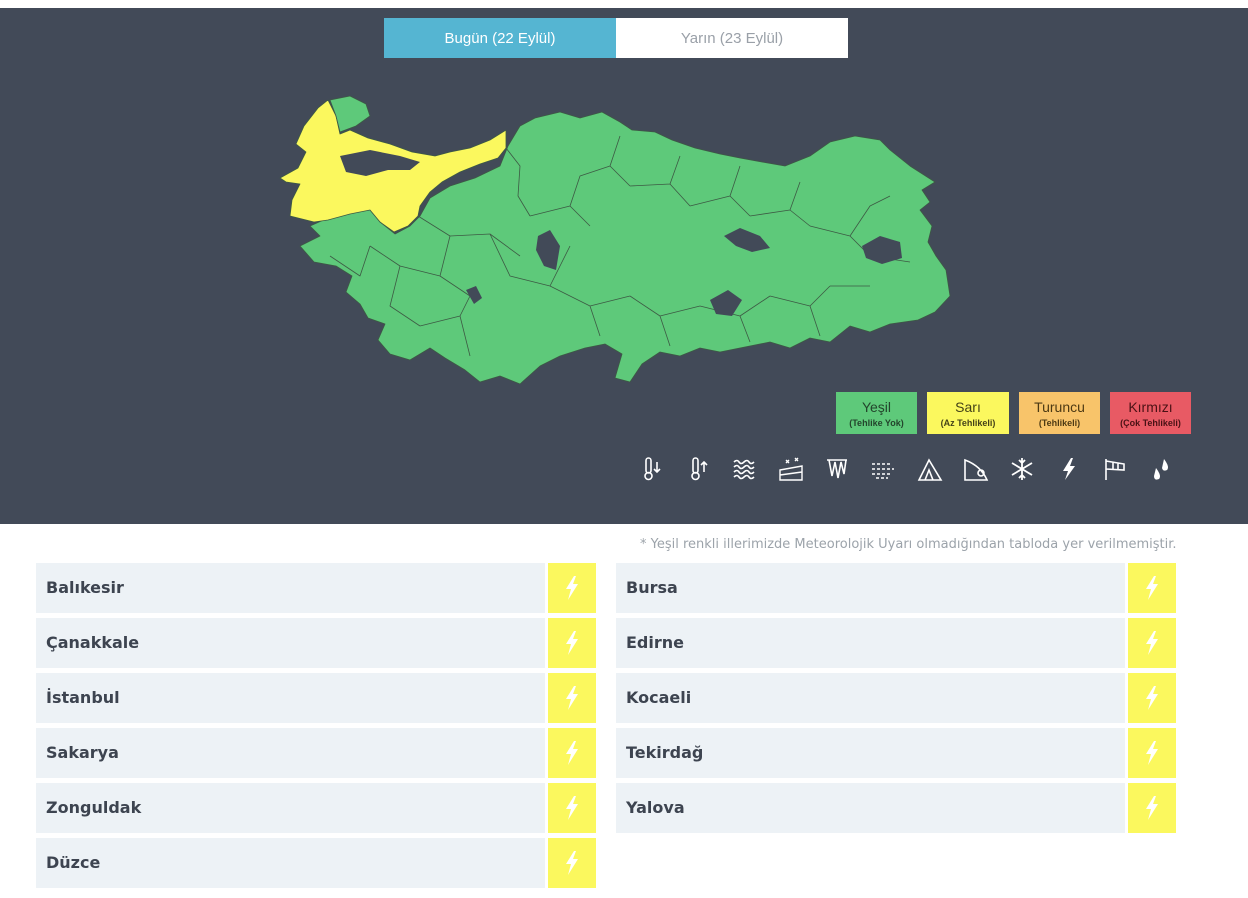  I want to click on snow-ice-icon, so click(791, 469).